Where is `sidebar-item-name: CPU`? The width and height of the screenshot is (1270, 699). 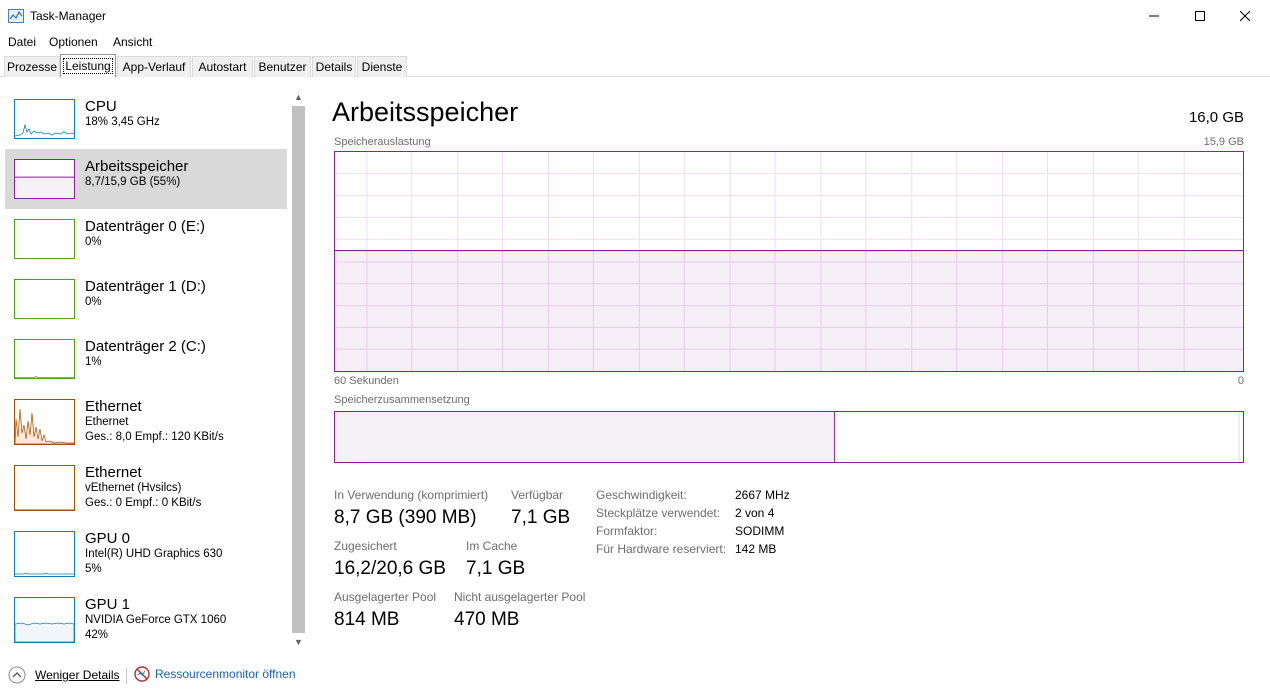
sidebar-item-name: CPU is located at coordinates (101, 106).